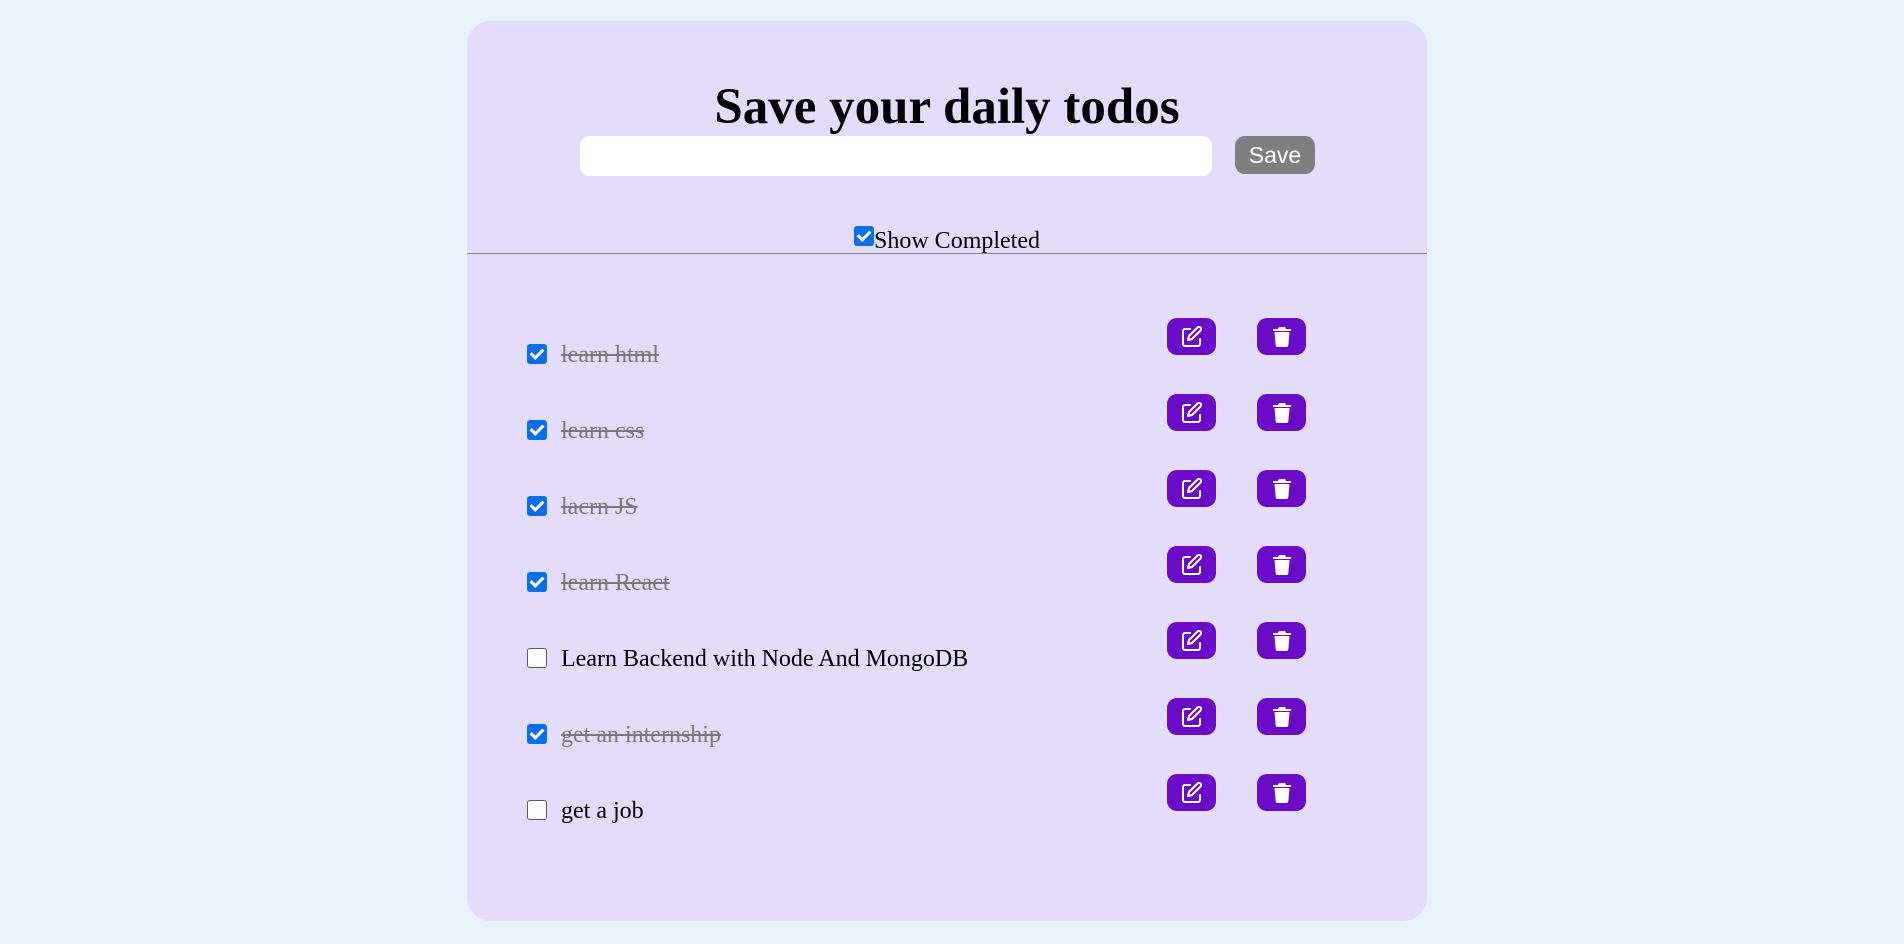 The image size is (1904, 944). I want to click on todo-item: lacrn JS, so click(947, 500).